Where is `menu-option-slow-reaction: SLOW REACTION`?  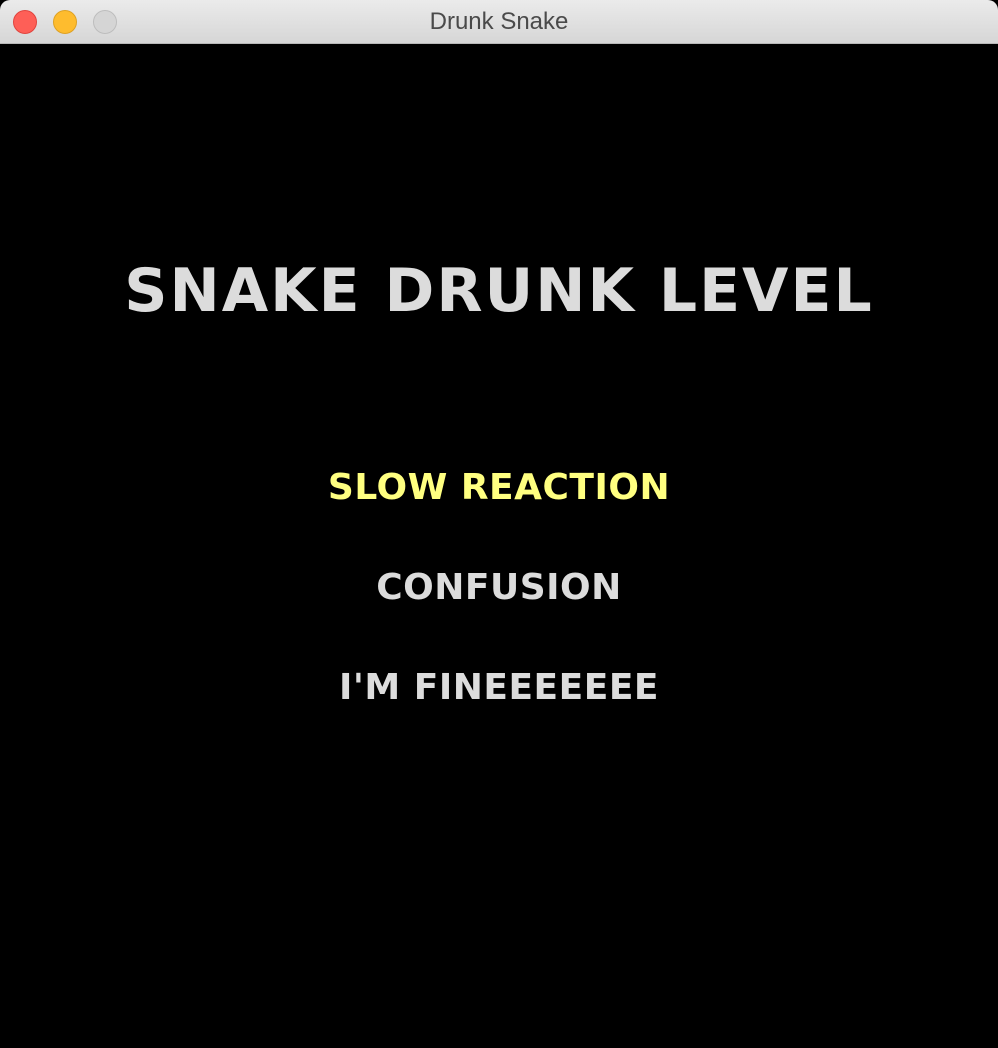 menu-option-slow-reaction: SLOW REACTION is located at coordinates (499, 487).